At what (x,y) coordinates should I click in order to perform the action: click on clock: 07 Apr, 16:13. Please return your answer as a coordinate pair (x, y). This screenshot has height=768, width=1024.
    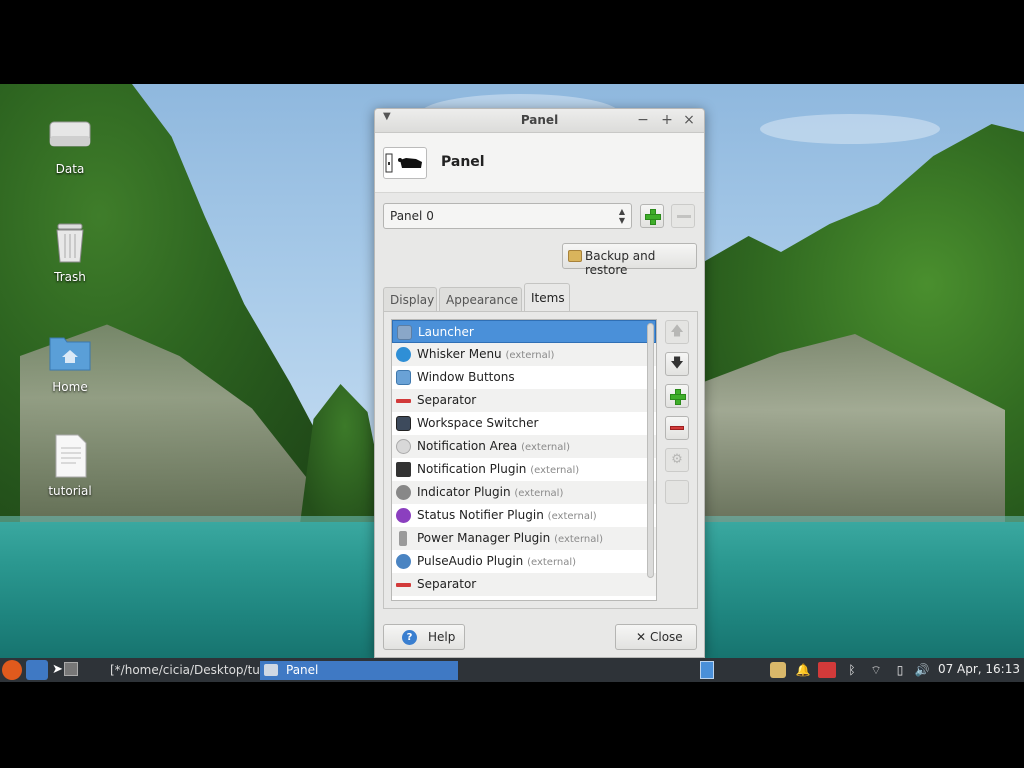
    Looking at the image, I should click on (979, 669).